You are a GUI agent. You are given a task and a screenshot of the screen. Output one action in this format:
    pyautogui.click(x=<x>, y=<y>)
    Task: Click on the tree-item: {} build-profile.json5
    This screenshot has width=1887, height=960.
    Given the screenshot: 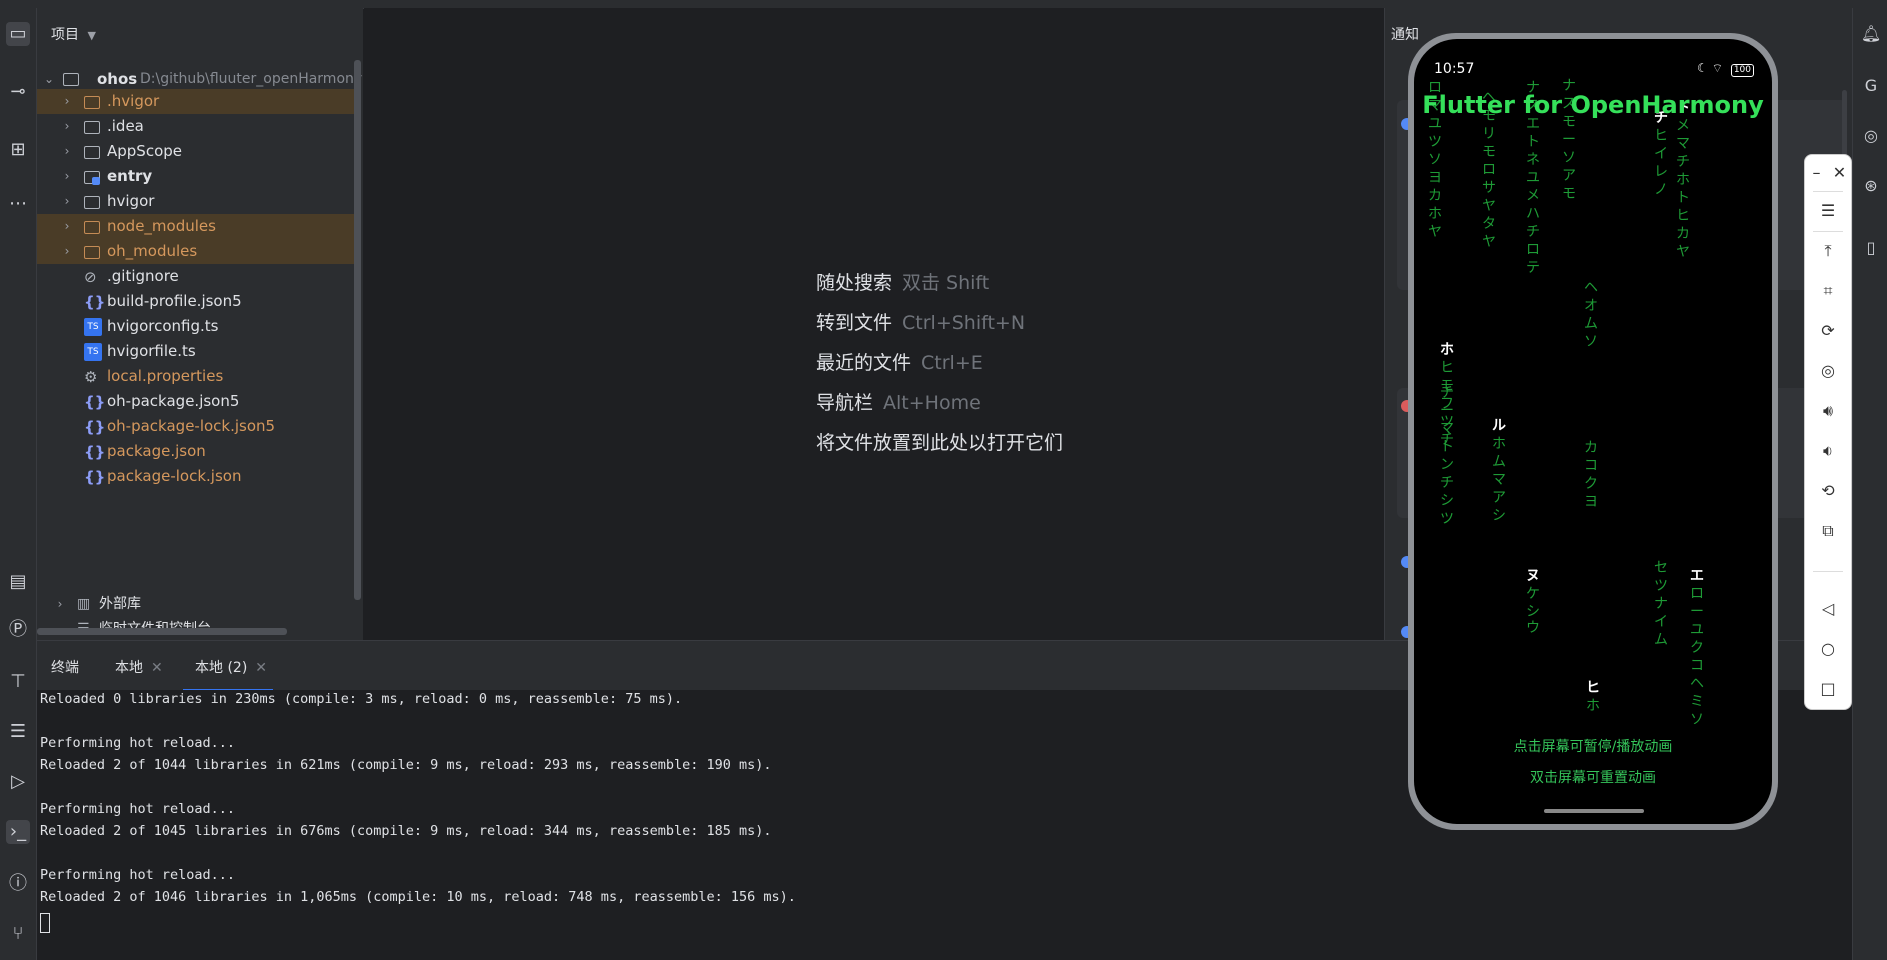 What is the action you would take?
    pyautogui.click(x=197, y=301)
    